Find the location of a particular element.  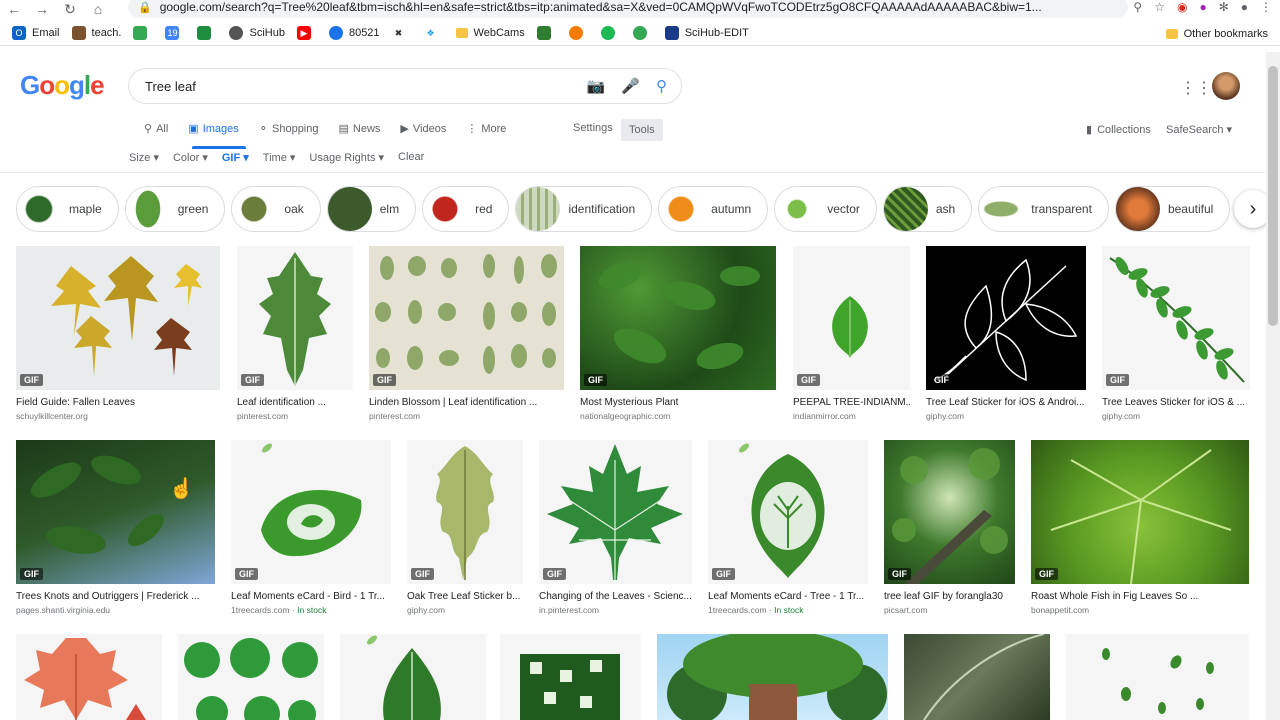

back-icon: ← is located at coordinates (14, 9).